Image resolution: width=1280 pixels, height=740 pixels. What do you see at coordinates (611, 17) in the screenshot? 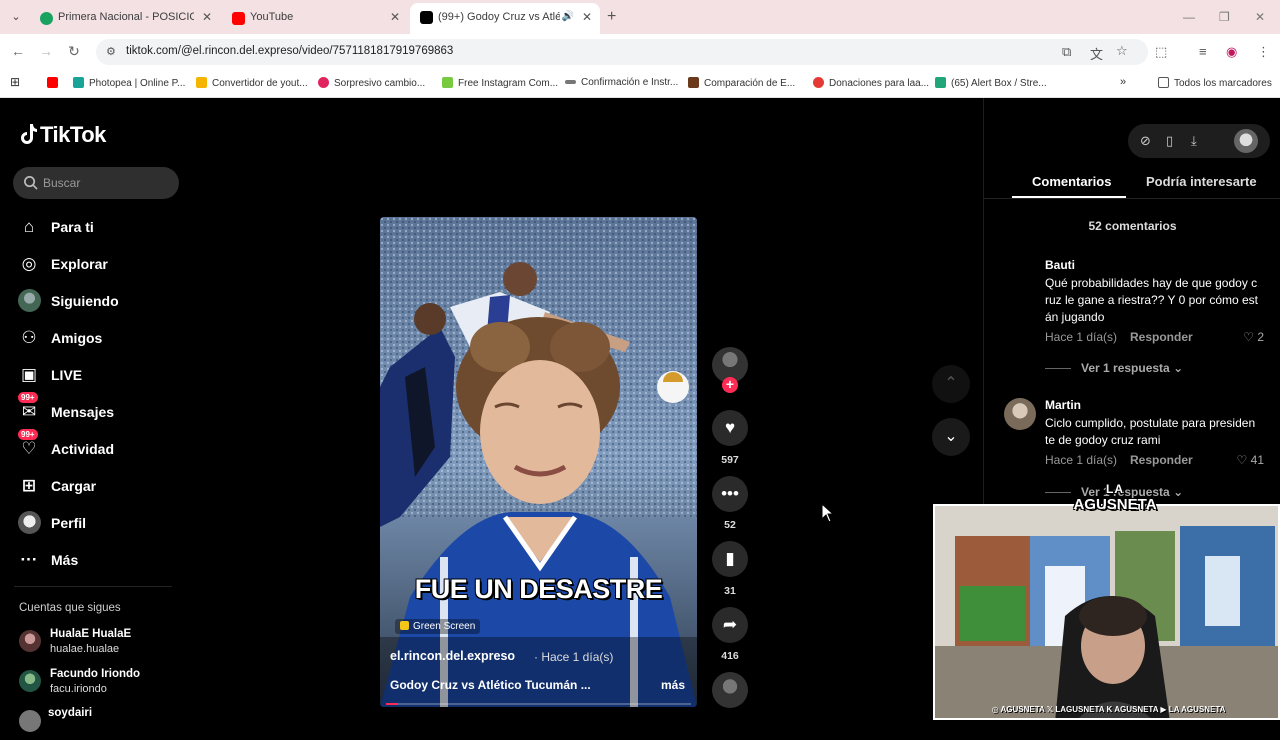
I see `new-tab-button: +` at bounding box center [611, 17].